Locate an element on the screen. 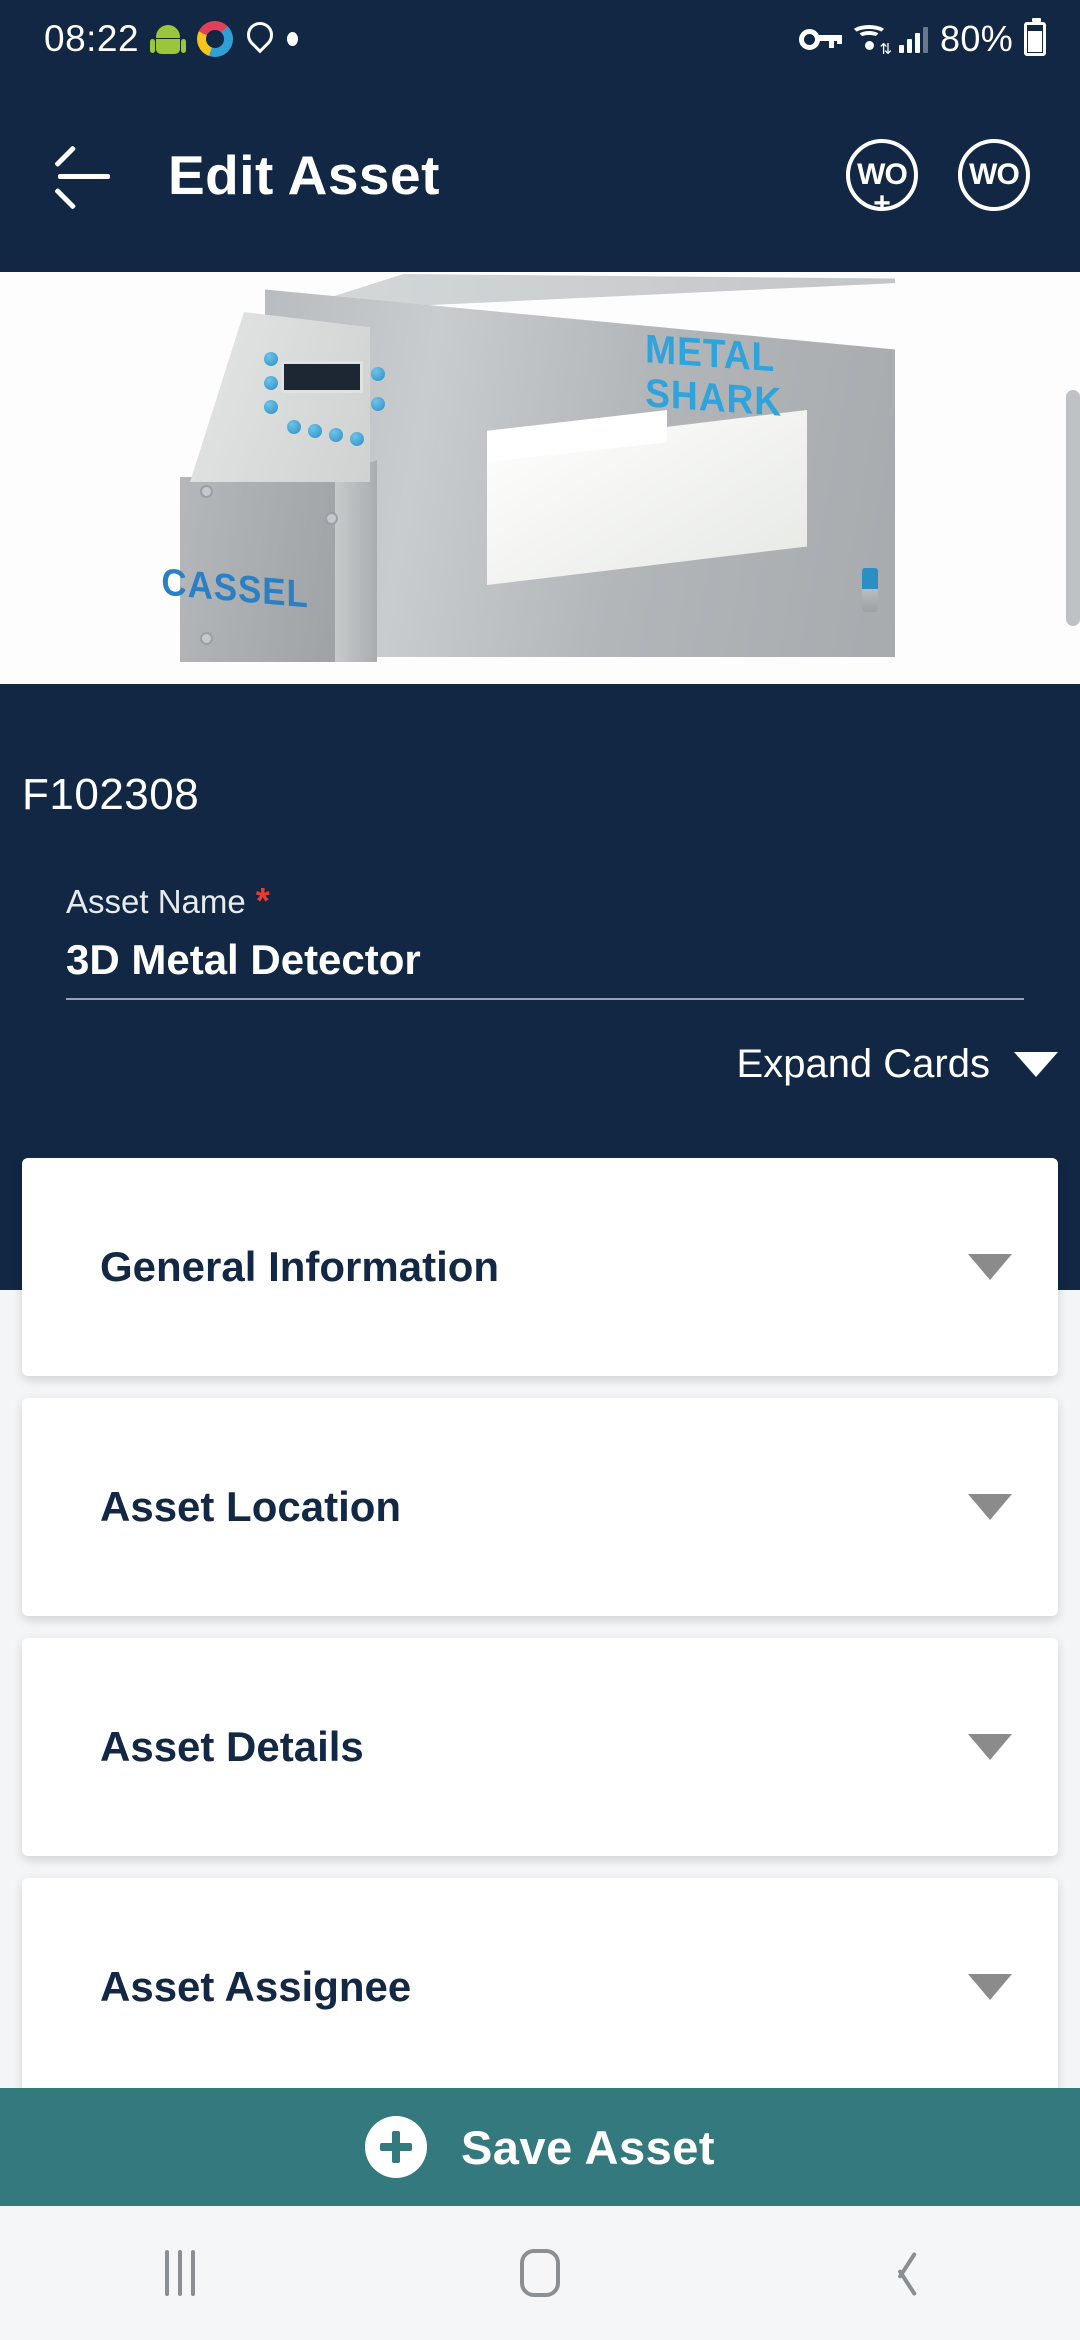 The image size is (1080, 2340). asset-photo-brand: METAL SHARK is located at coordinates (714, 376).